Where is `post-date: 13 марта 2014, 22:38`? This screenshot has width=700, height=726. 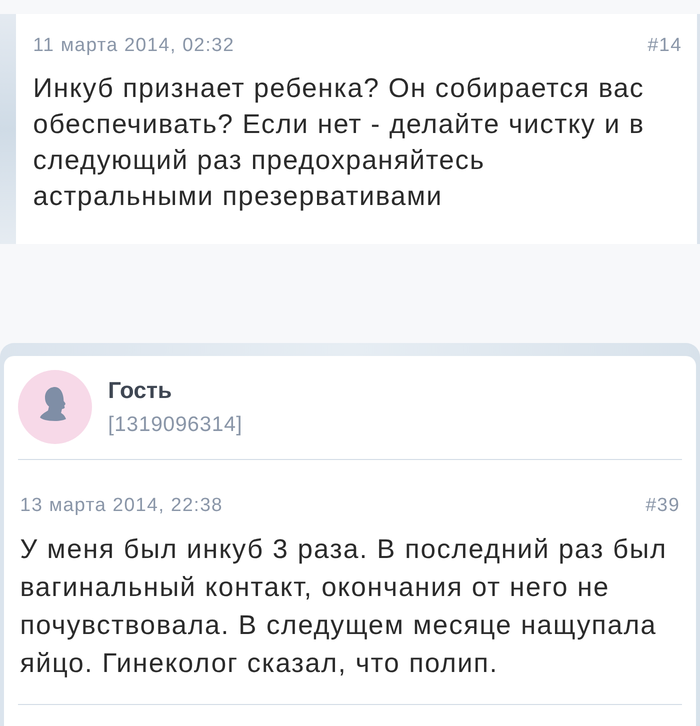 post-date: 13 марта 2014, 22:38 is located at coordinates (121, 506).